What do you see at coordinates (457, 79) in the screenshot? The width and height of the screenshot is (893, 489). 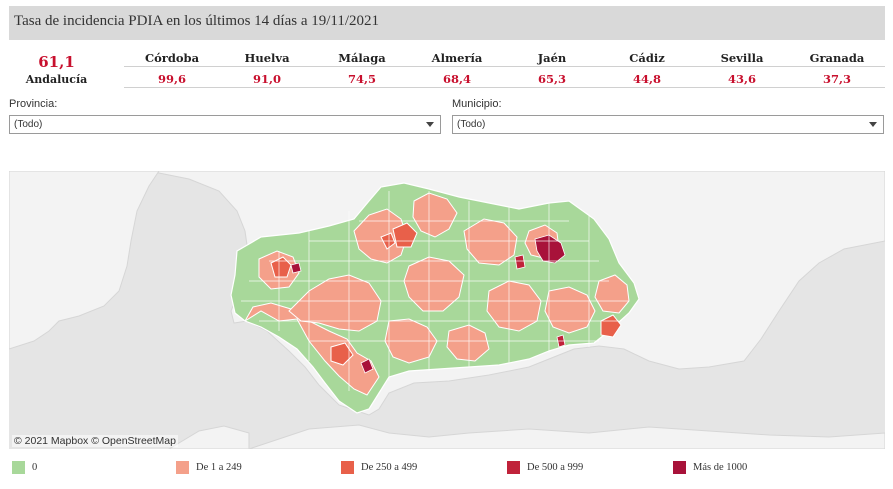 I see `province-value-almeria: 68,4` at bounding box center [457, 79].